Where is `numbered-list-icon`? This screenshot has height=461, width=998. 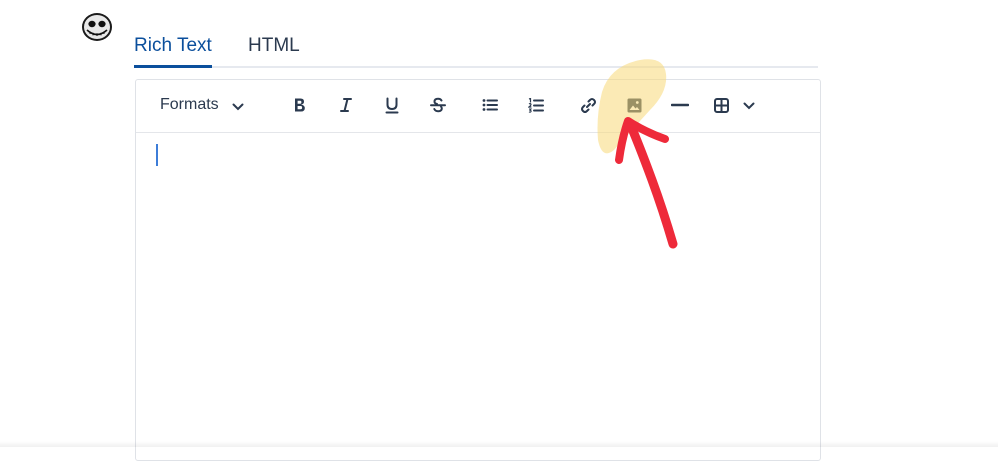
numbered-list-icon is located at coordinates (536, 105).